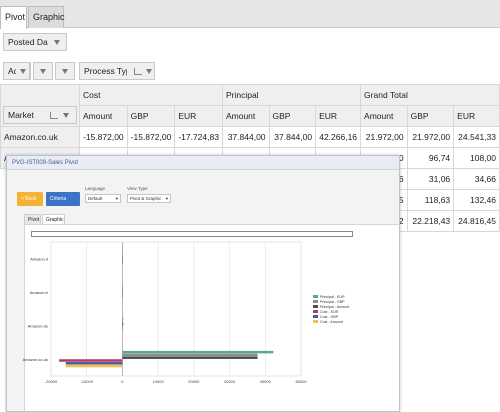 The width and height of the screenshot is (500, 412). What do you see at coordinates (40, 115) in the screenshot?
I see `market-field-chip: Market` at bounding box center [40, 115].